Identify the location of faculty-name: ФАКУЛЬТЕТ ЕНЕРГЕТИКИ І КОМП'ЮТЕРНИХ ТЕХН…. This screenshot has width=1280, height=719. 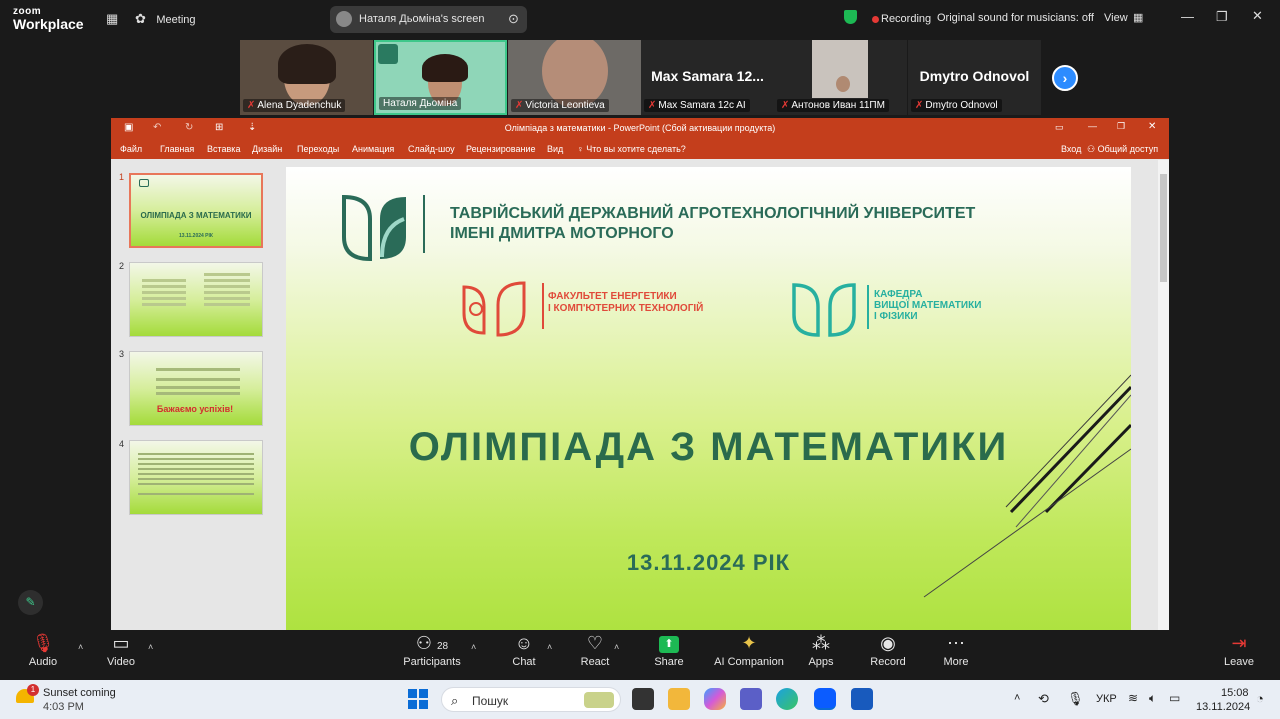
(625, 303).